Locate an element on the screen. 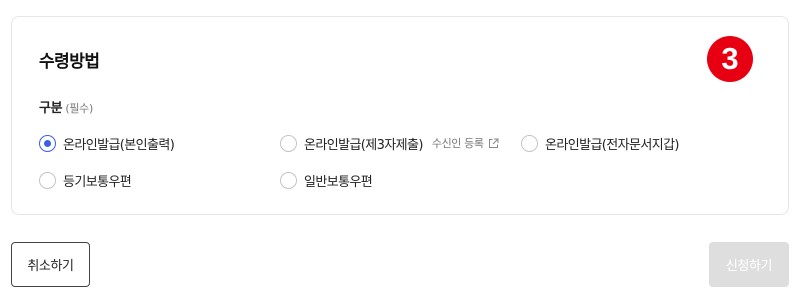 The height and width of the screenshot is (303, 800). field-label: 구분 (필수) is located at coordinates (66, 106).